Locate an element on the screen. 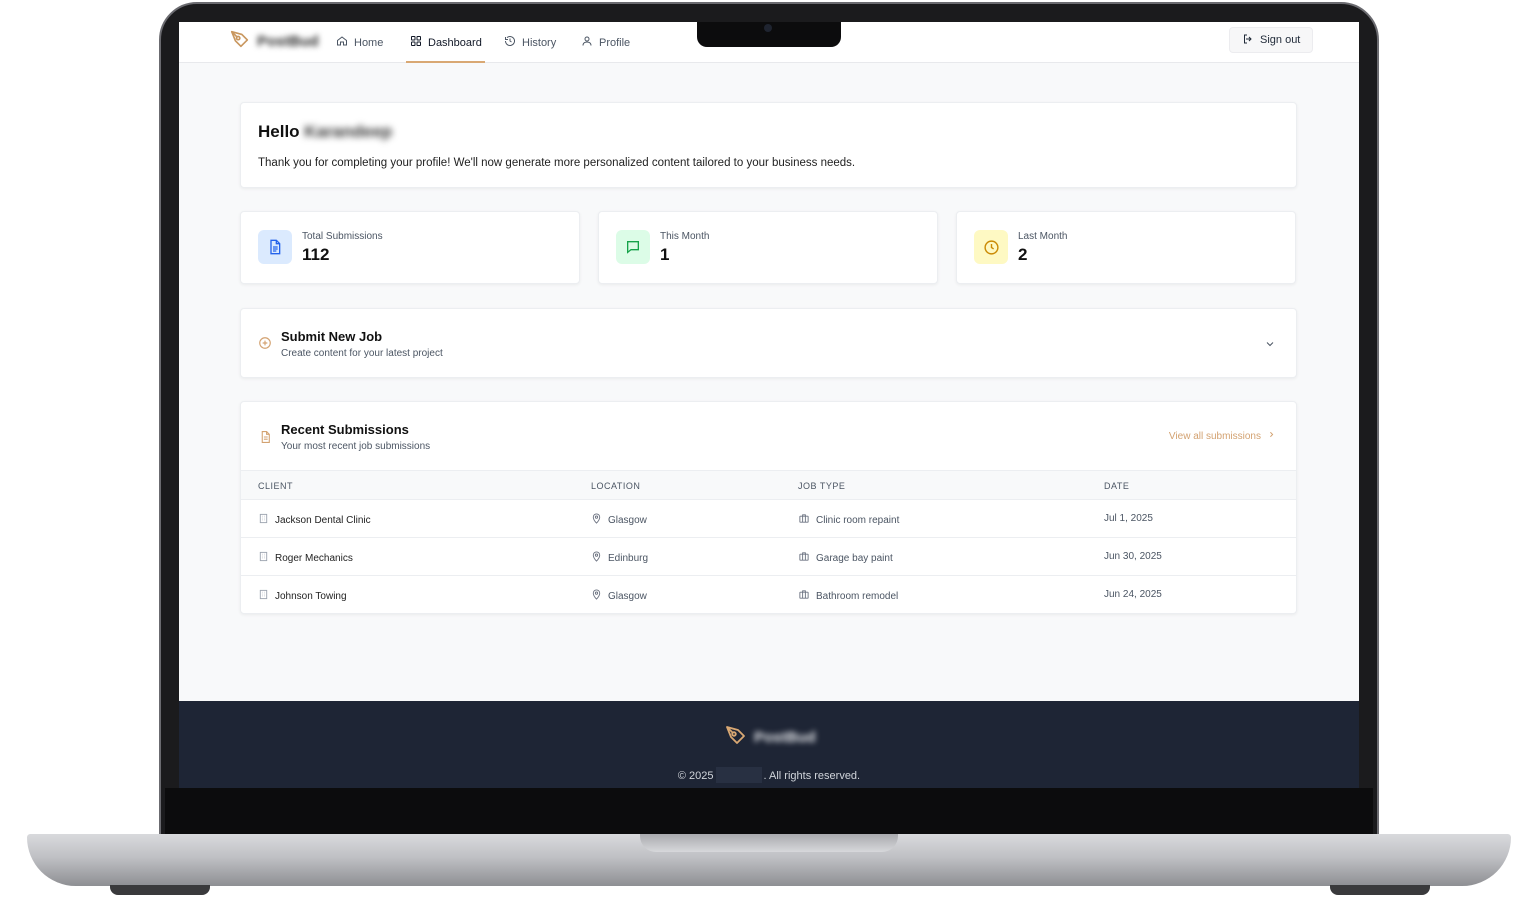  nav-history: History is located at coordinates (530, 42).